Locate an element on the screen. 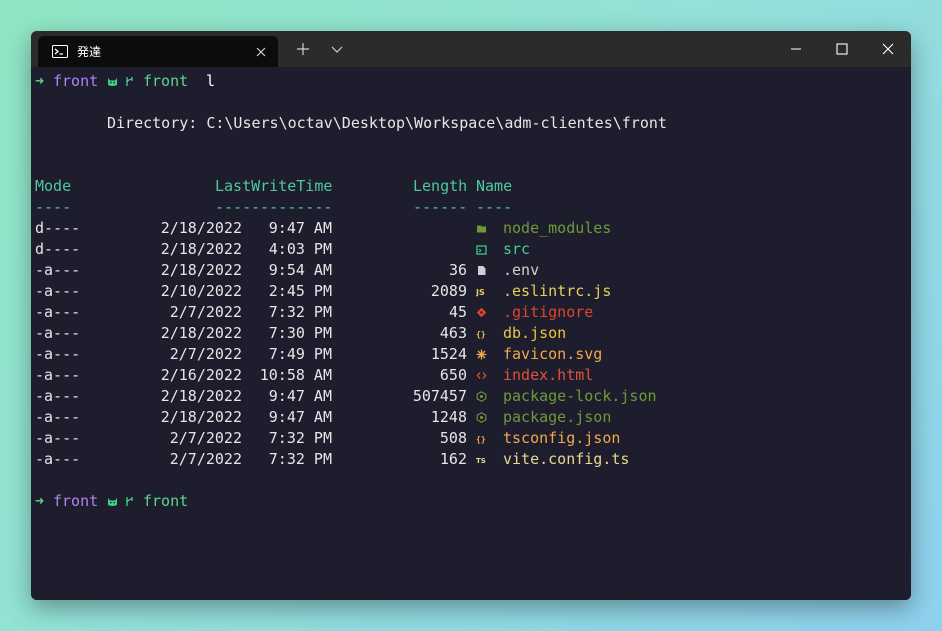  file-length: 650 is located at coordinates (453, 375).